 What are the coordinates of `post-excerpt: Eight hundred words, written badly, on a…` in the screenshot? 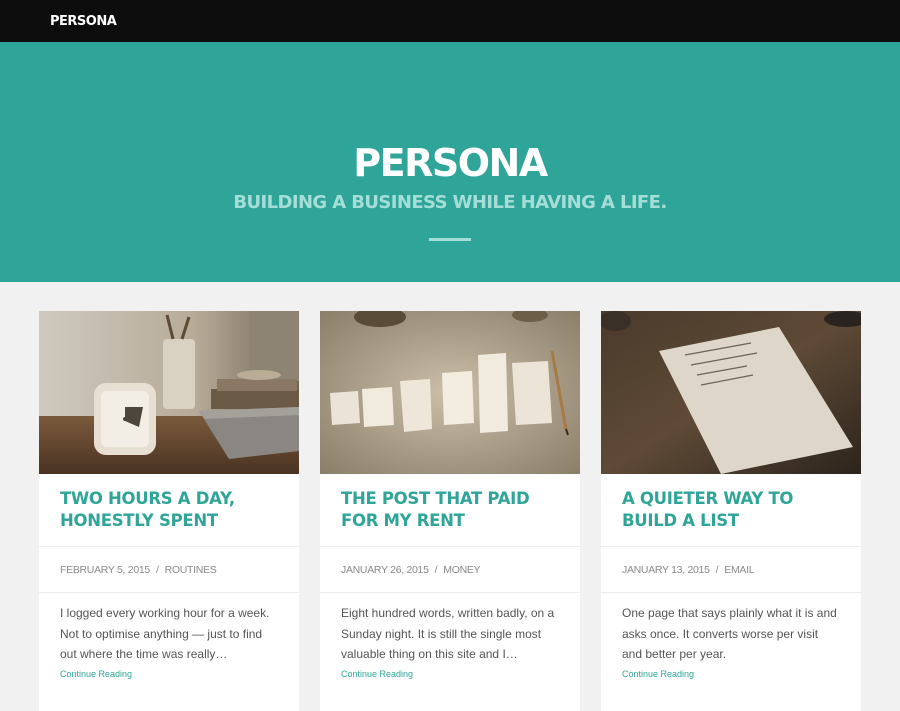 It's located at (448, 633).